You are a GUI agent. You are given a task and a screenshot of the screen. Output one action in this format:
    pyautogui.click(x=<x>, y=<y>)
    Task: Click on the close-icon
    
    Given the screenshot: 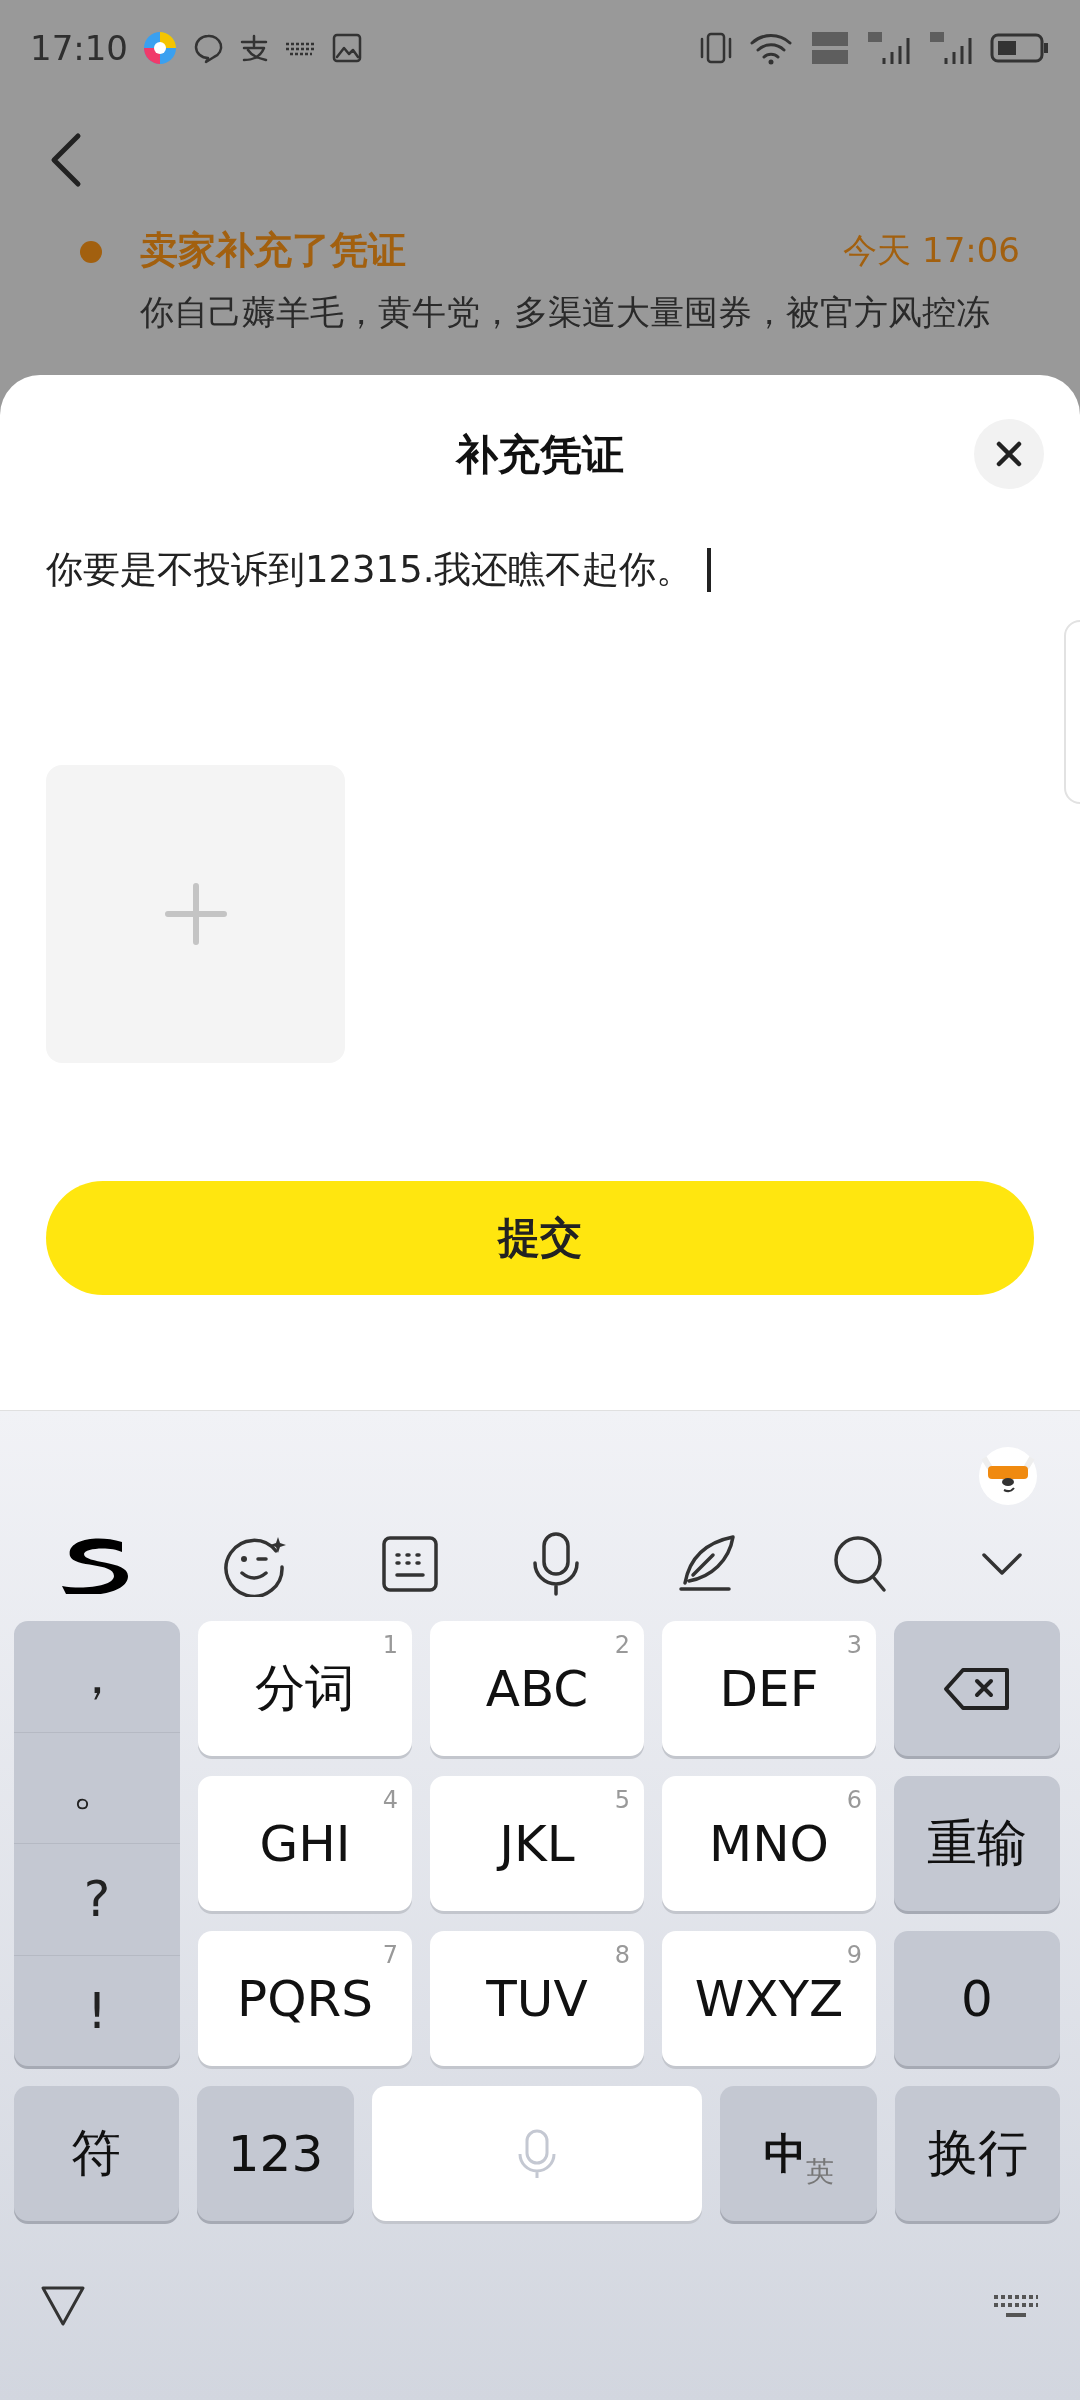 What is the action you would take?
    pyautogui.click(x=1009, y=454)
    